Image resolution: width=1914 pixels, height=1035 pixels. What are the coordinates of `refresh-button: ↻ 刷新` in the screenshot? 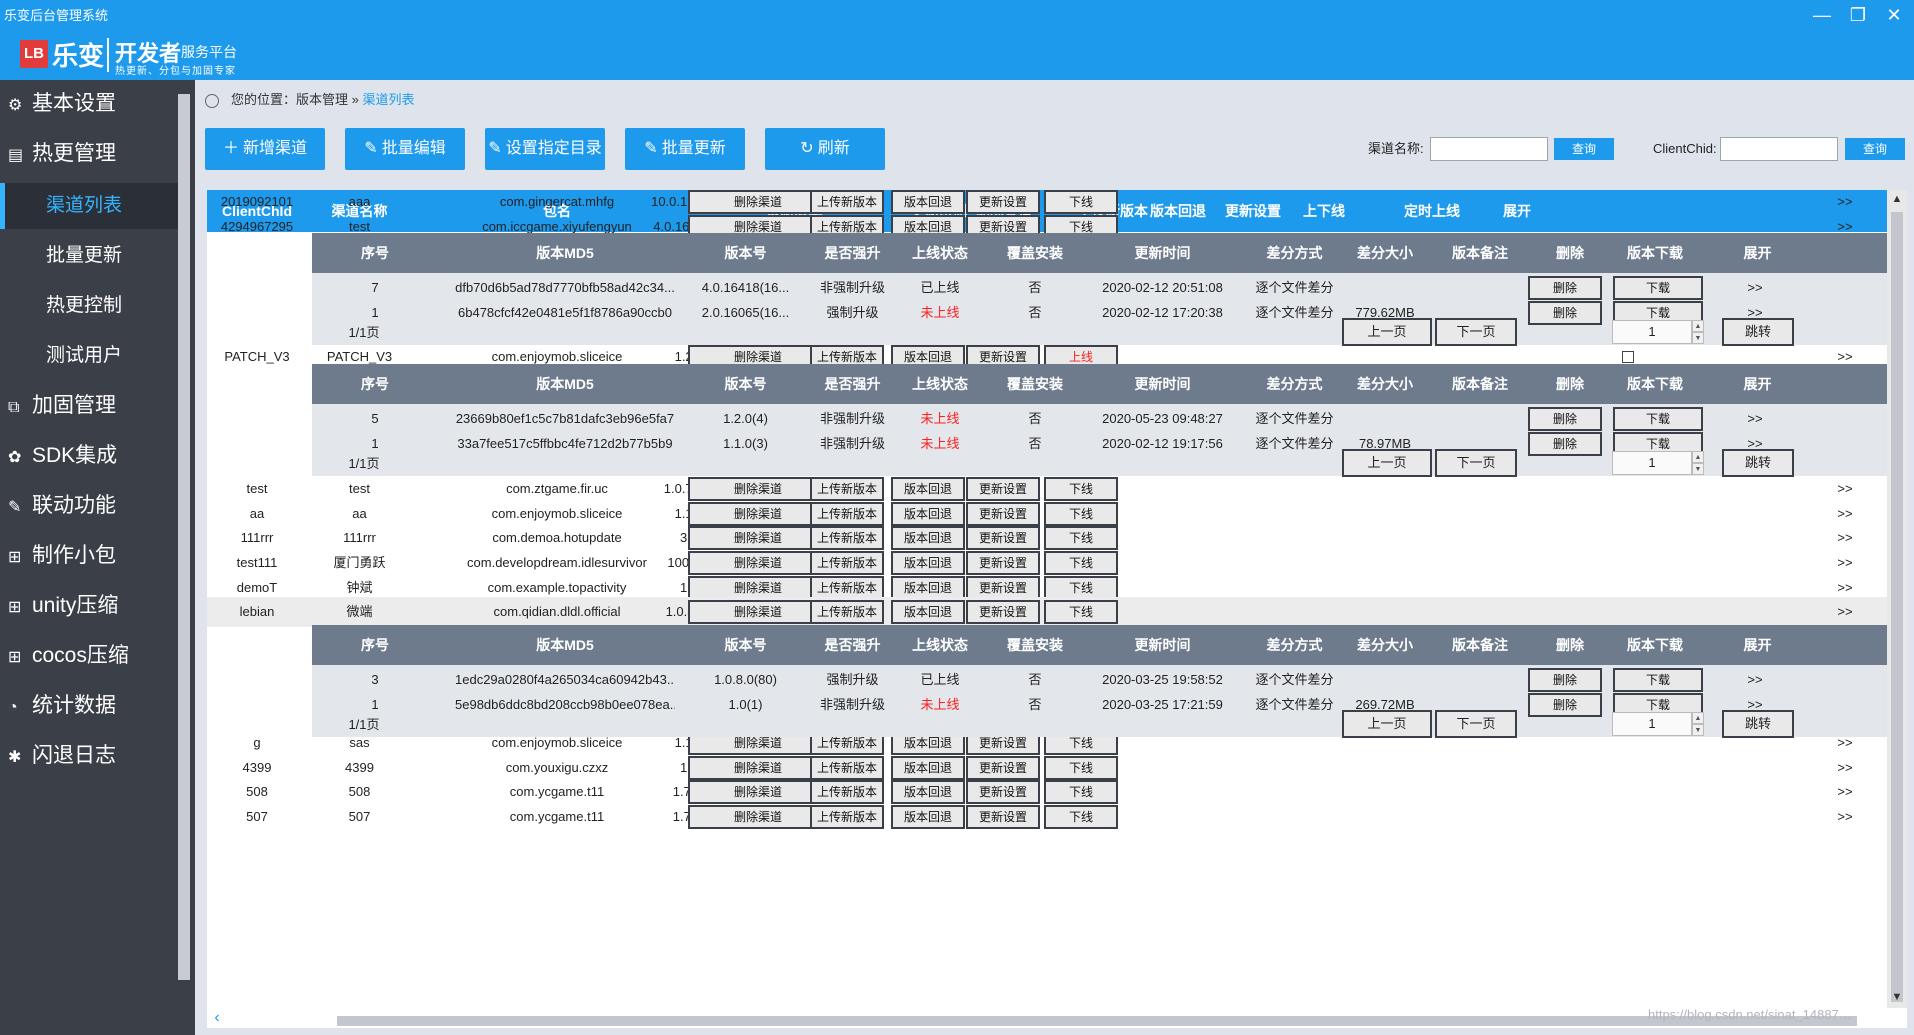 It's located at (825, 149).